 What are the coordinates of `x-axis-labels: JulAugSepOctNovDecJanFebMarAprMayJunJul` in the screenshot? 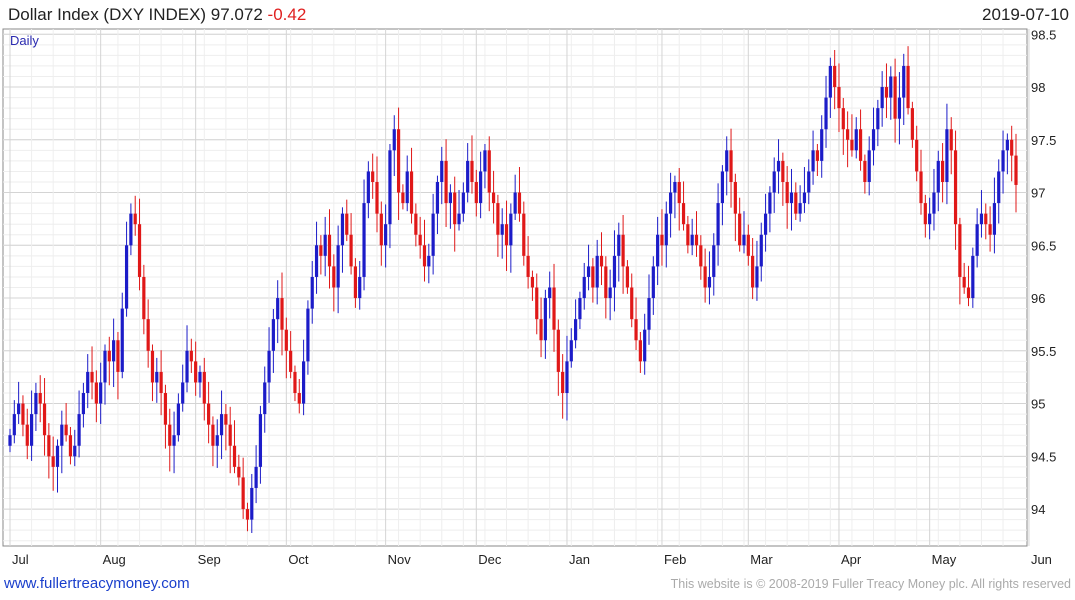 It's located at (532, 559).